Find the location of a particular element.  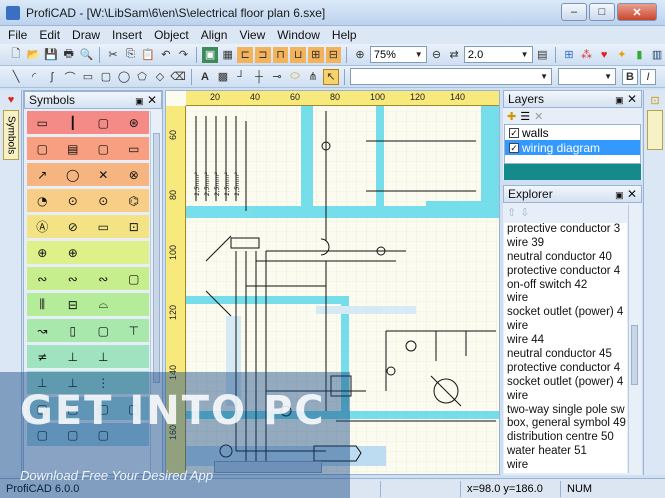

star-icon: ✦ is located at coordinates (622, 55).